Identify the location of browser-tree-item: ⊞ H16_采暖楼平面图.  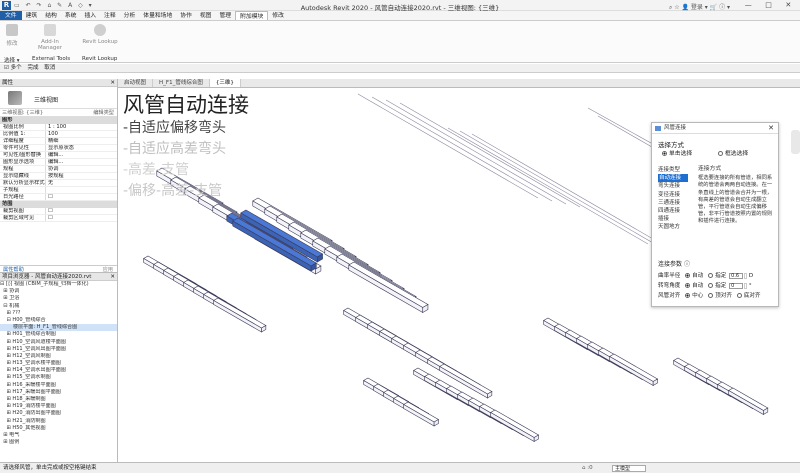
(58, 385).